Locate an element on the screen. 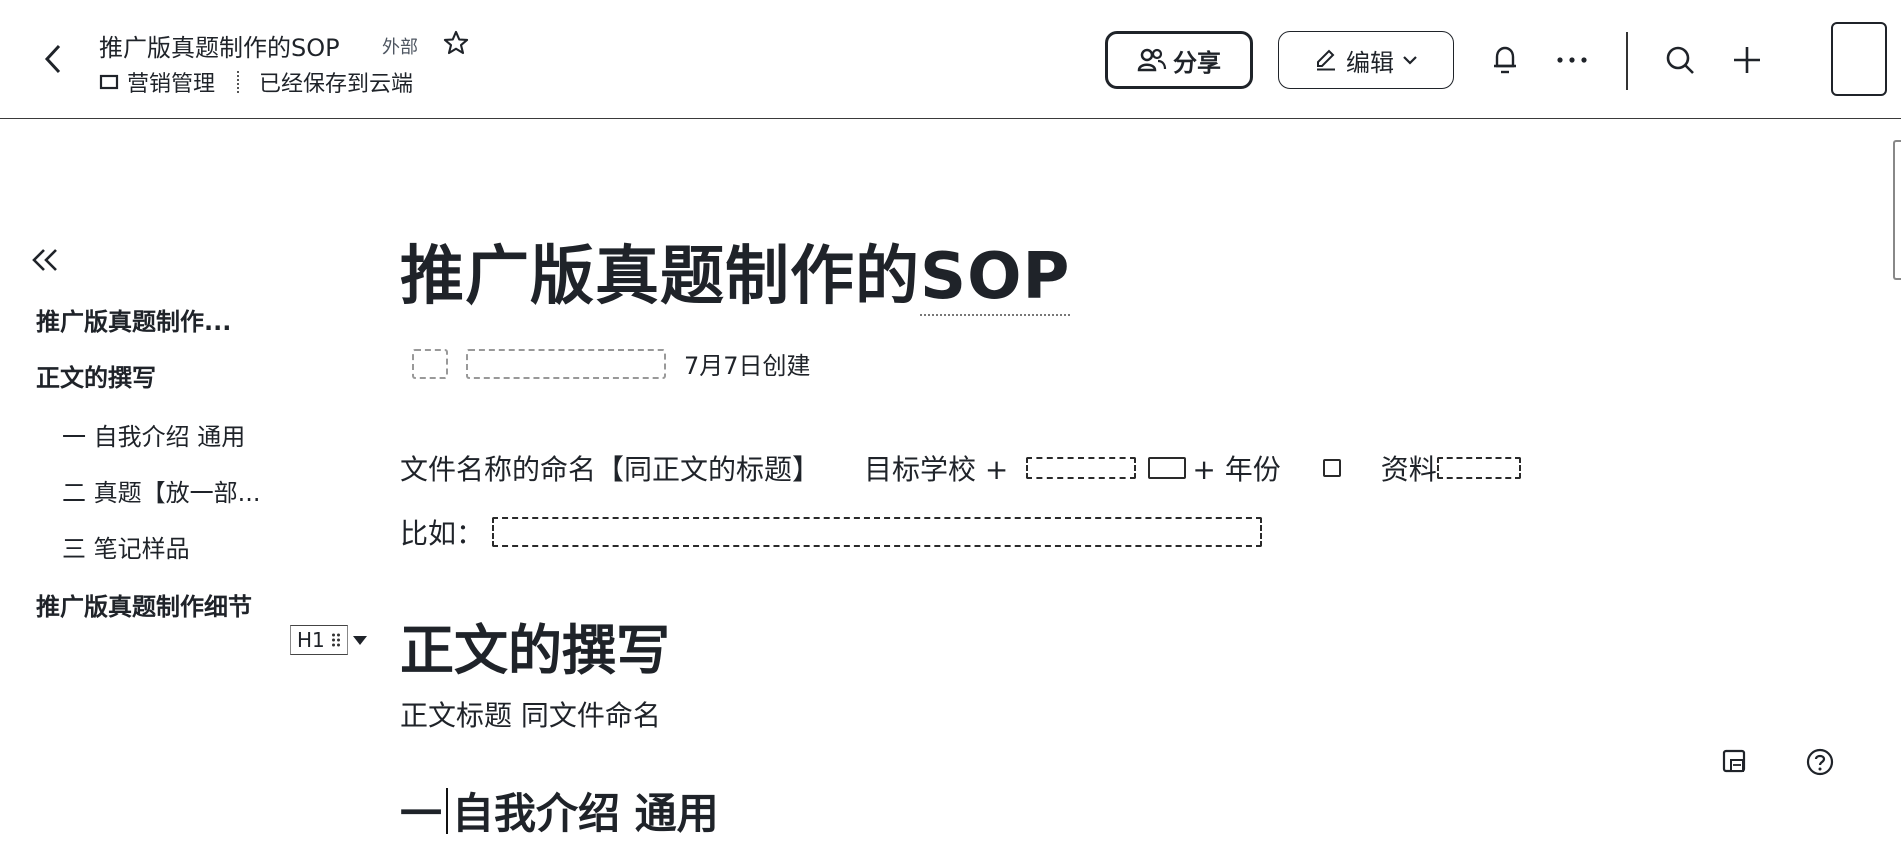 The image size is (1901, 852). breadcrumb-separator is located at coordinates (238, 82).